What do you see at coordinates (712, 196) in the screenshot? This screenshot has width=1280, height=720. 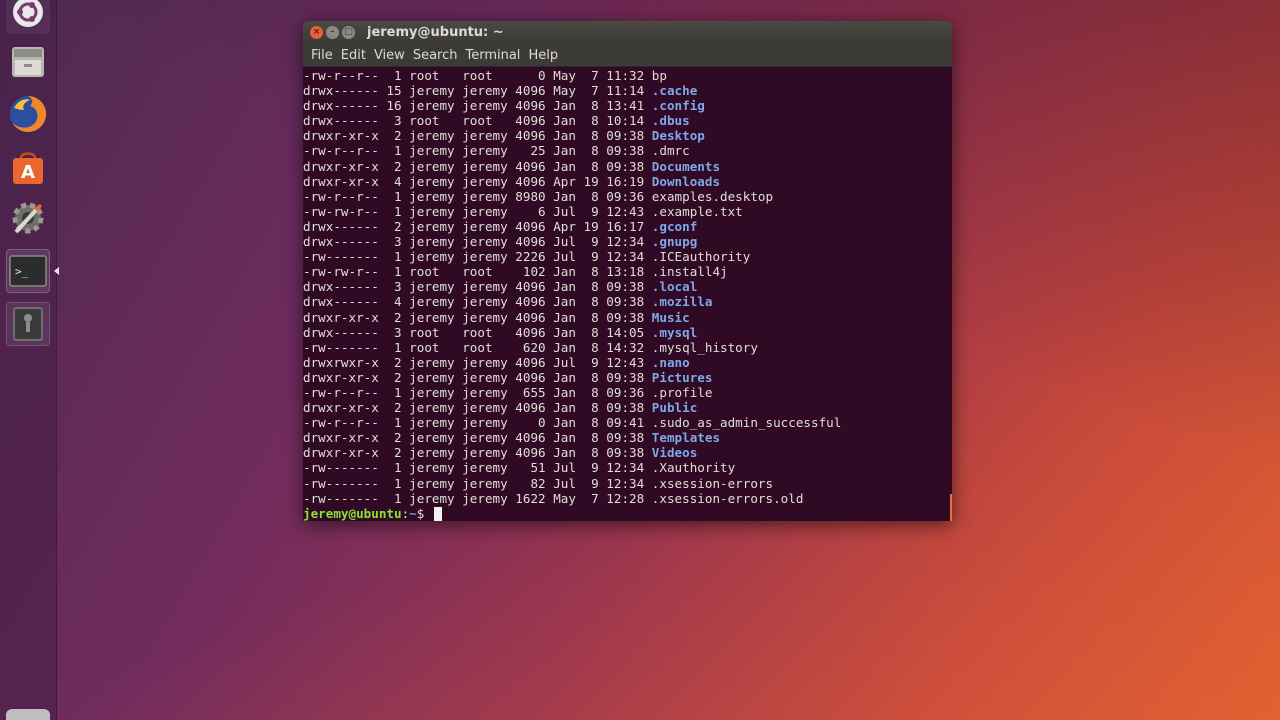 I see `file-name: examples.desktop` at bounding box center [712, 196].